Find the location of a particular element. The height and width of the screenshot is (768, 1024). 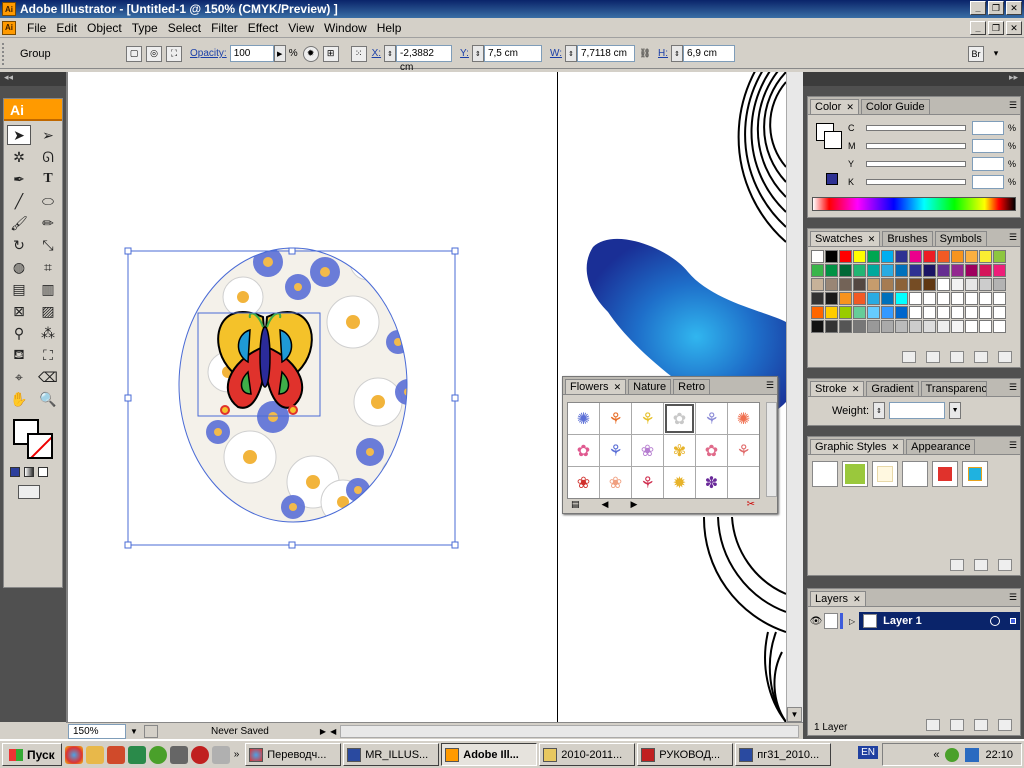

align-icon: ⊞ is located at coordinates (330, 53).